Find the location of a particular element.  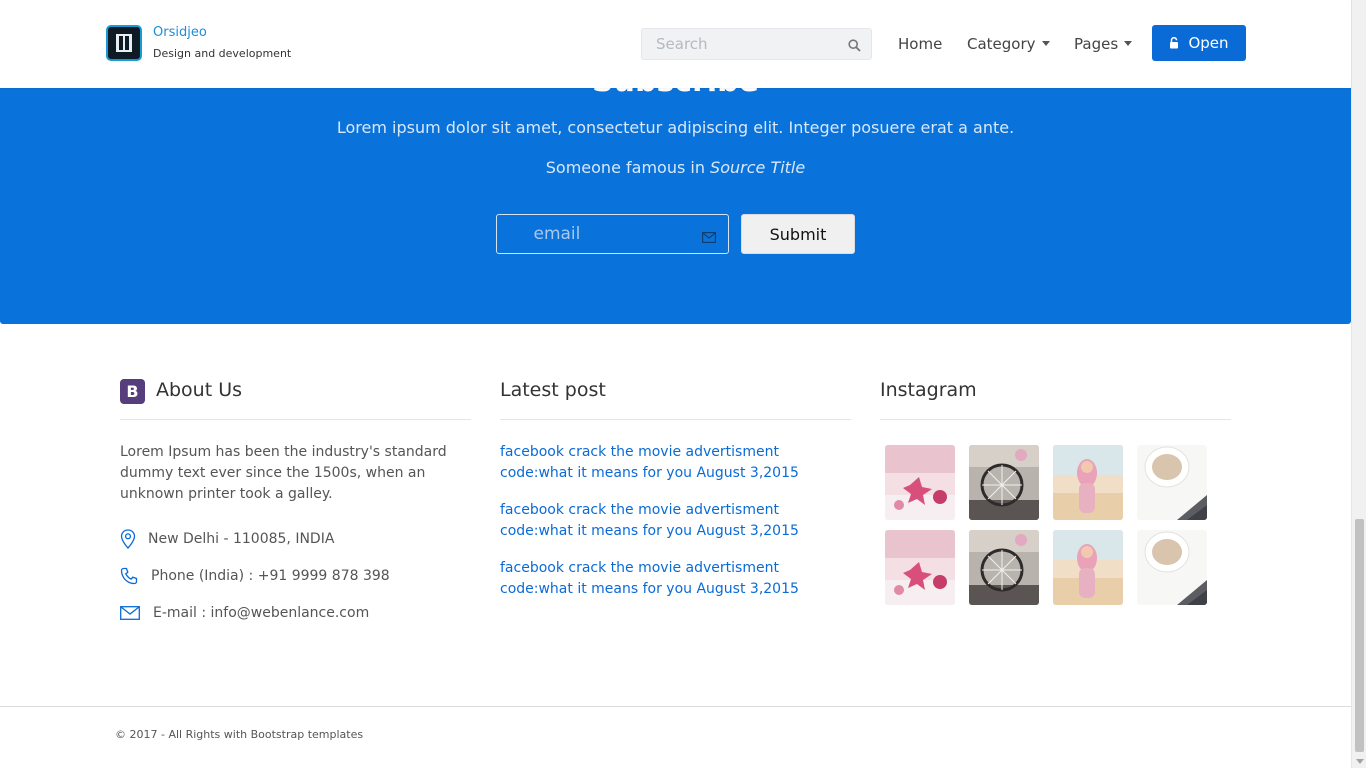

brand-tagline: Design and development is located at coordinates (222, 53).